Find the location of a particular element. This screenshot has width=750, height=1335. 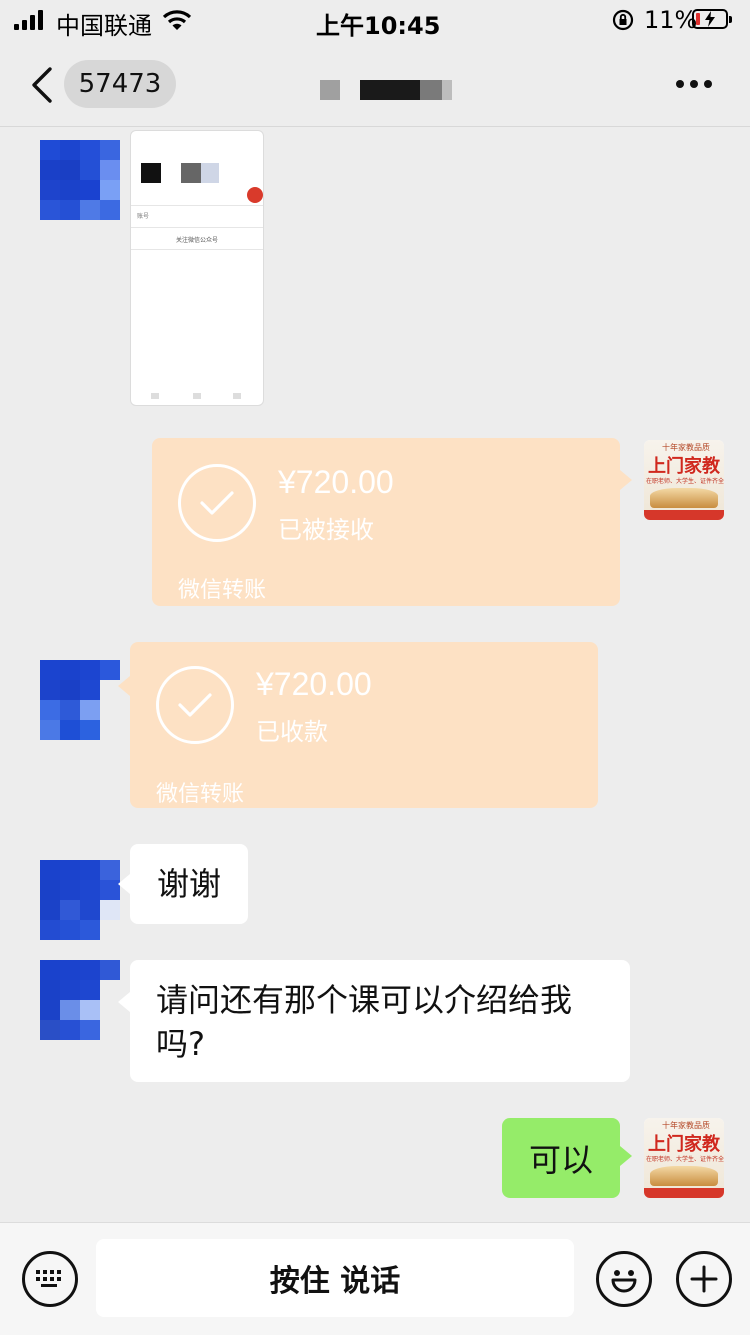

status-time: 上午10:45 is located at coordinates (378, 26).